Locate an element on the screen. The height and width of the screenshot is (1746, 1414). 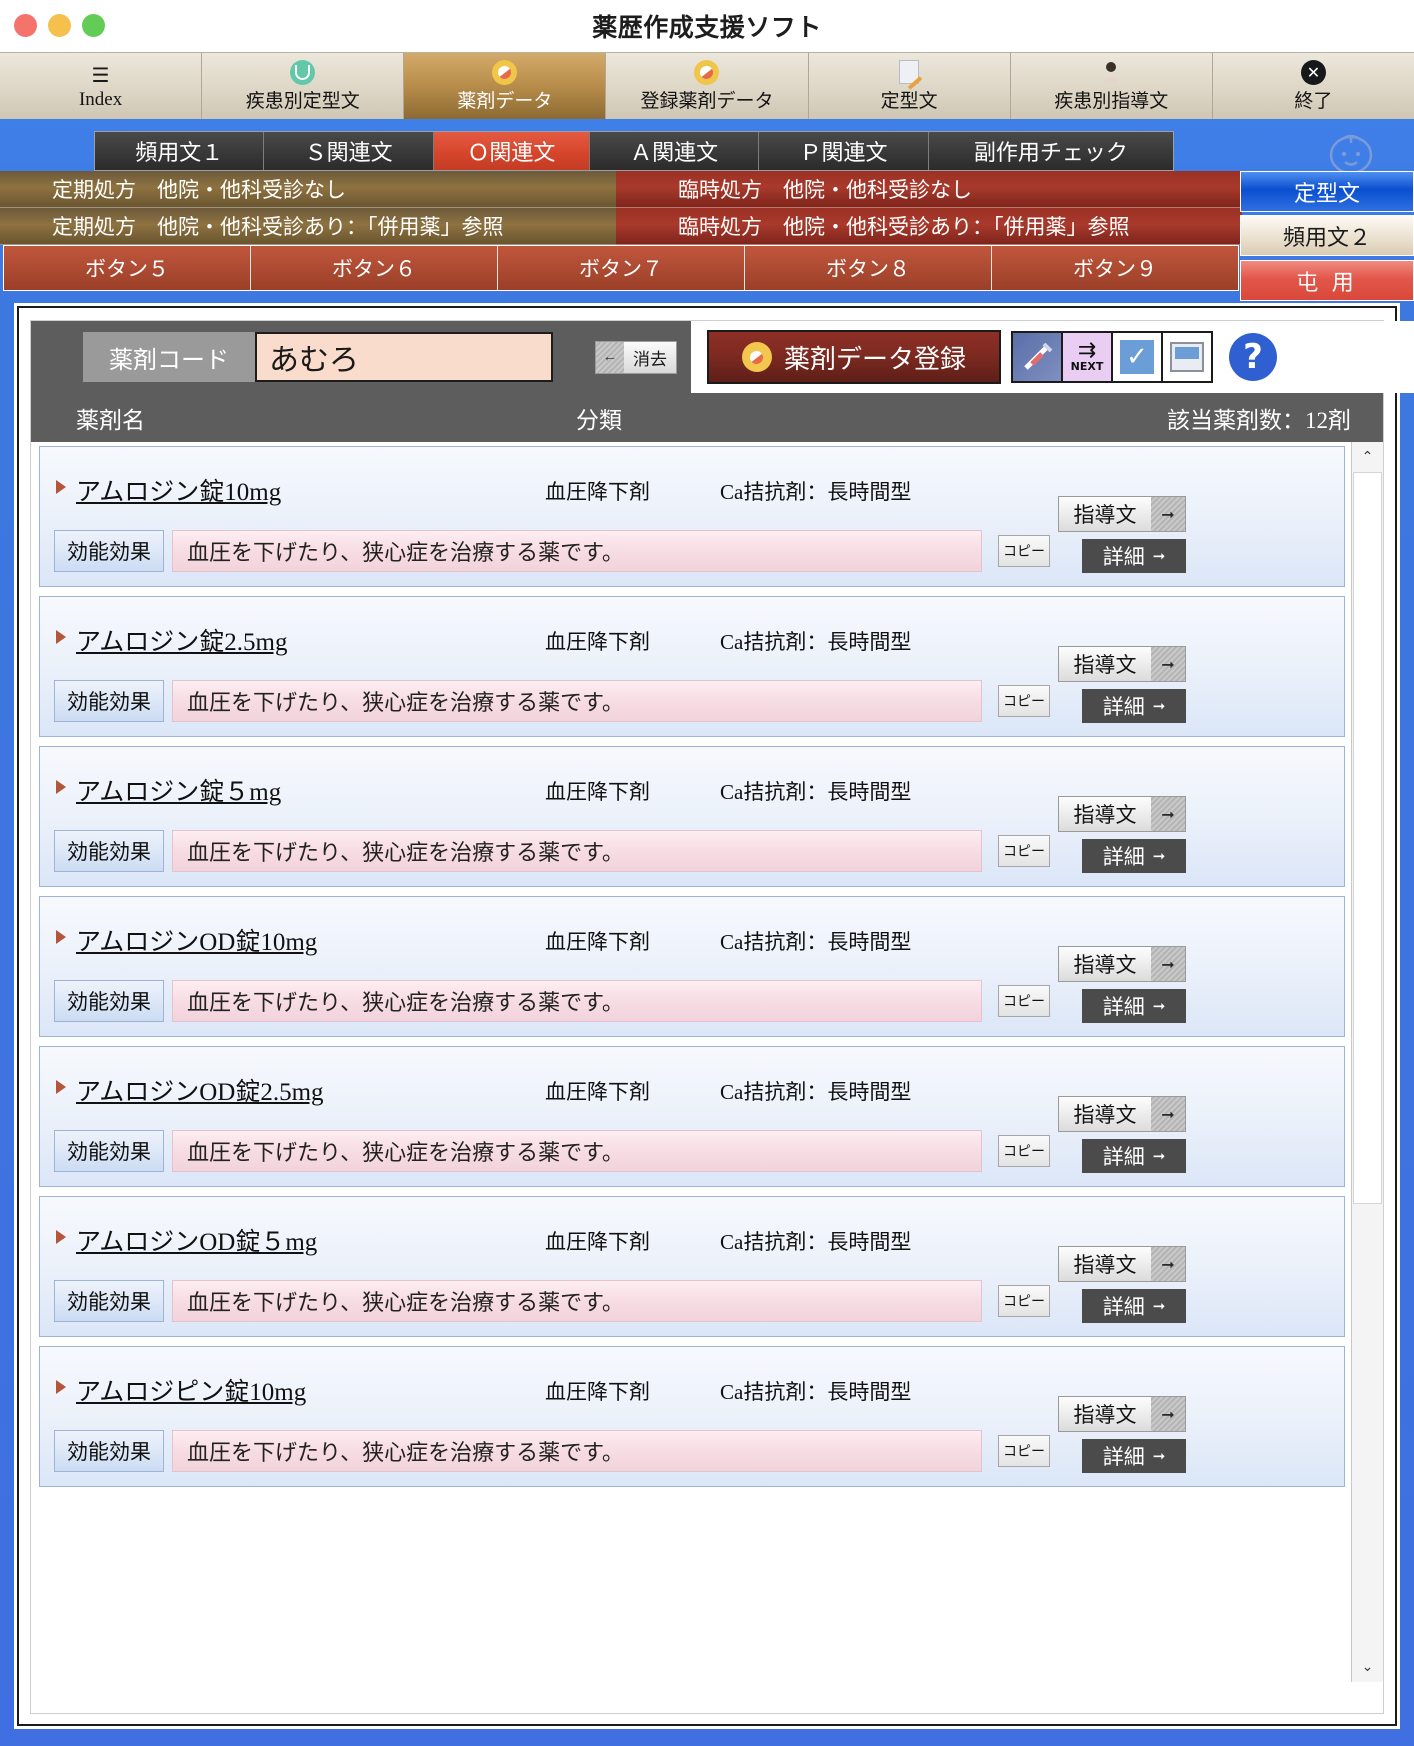
drug-category-primary: 血圧降下剤 is located at coordinates (597, 1092).